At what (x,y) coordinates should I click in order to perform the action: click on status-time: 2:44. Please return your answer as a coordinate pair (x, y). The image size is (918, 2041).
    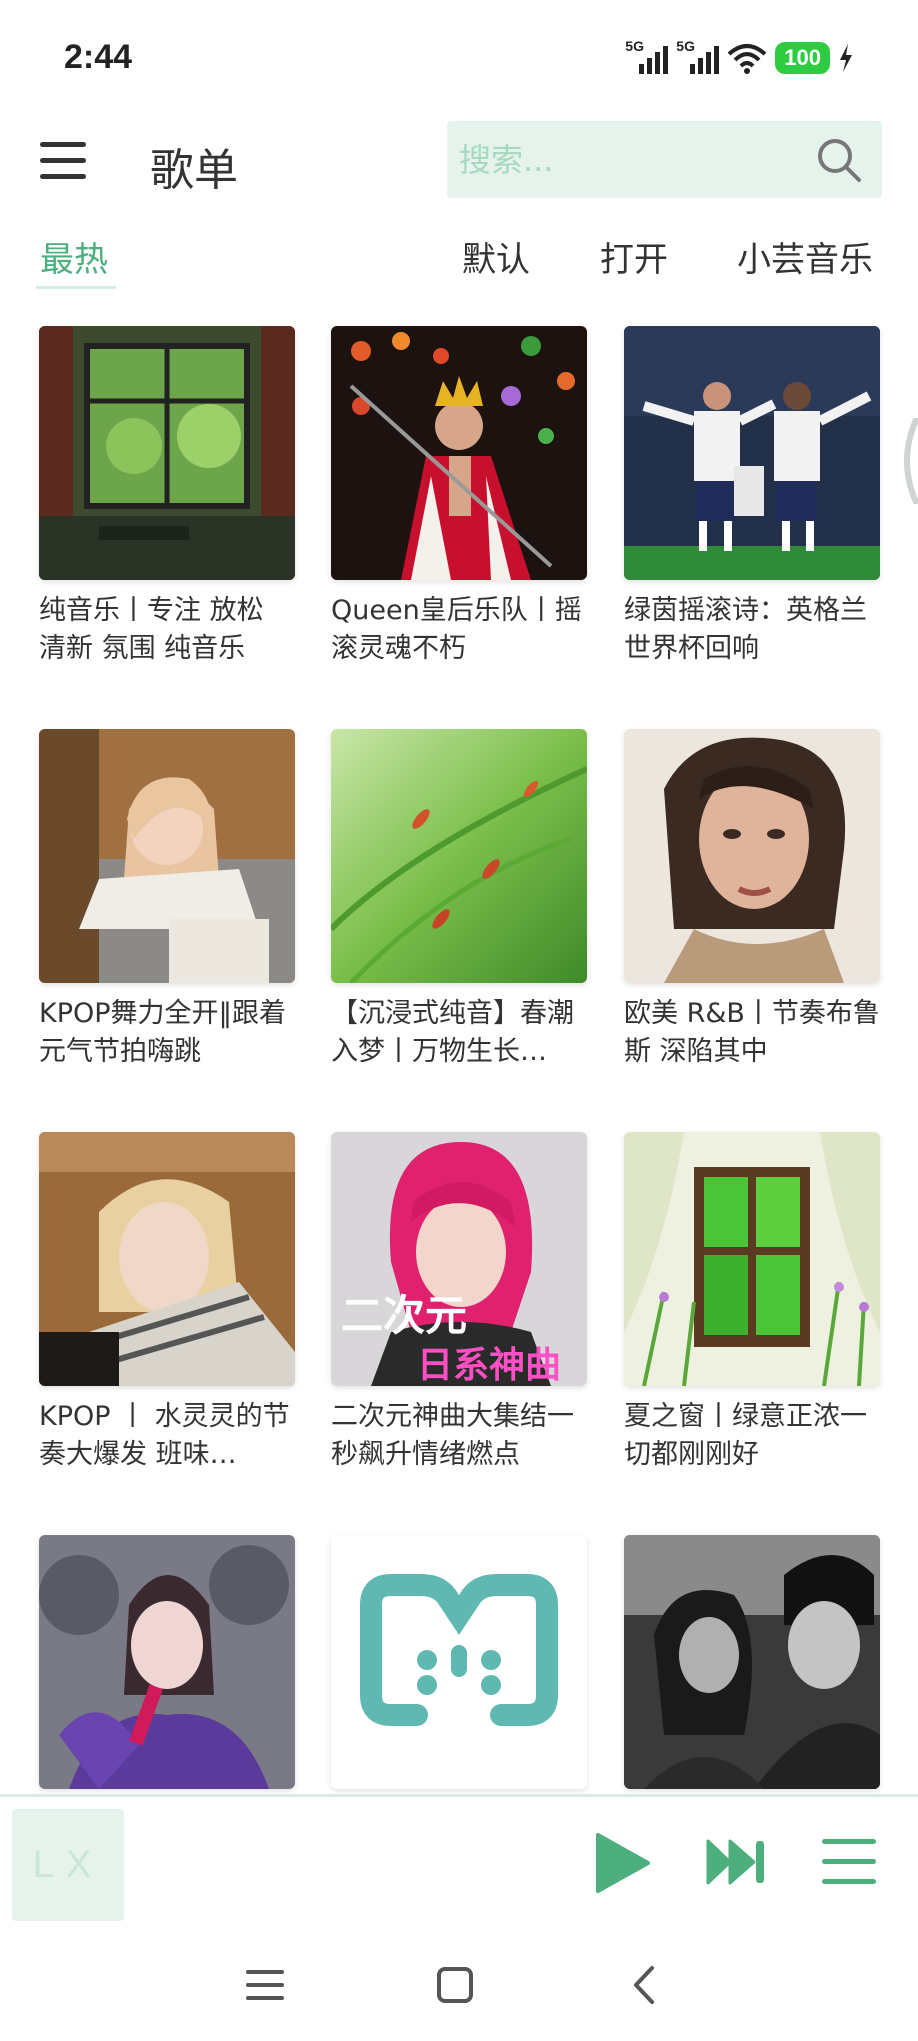
    Looking at the image, I should click on (98, 57).